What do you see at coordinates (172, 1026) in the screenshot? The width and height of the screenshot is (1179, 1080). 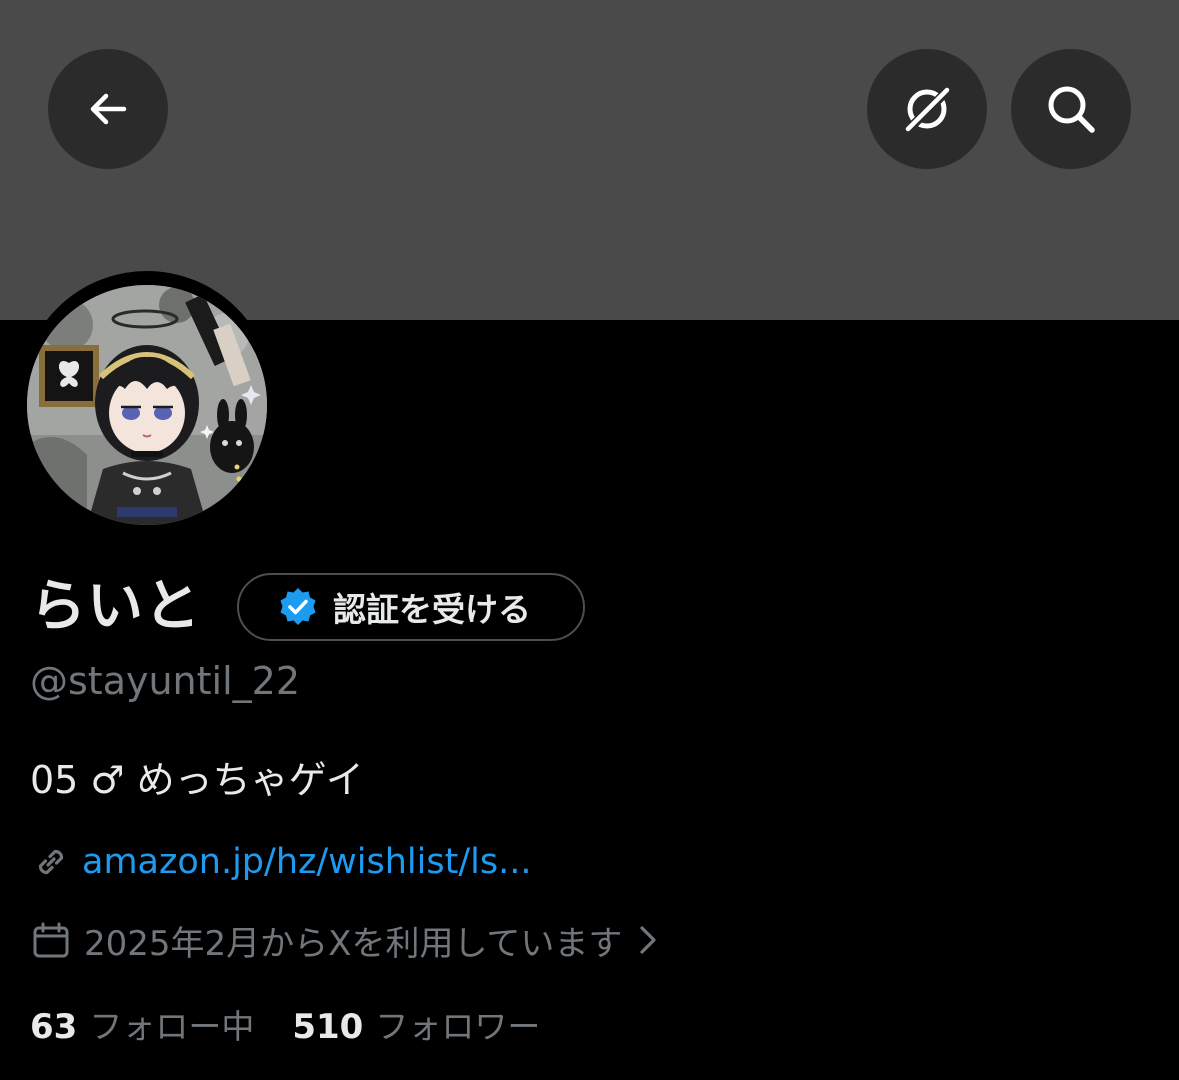 I see `following-label: フォロー中` at bounding box center [172, 1026].